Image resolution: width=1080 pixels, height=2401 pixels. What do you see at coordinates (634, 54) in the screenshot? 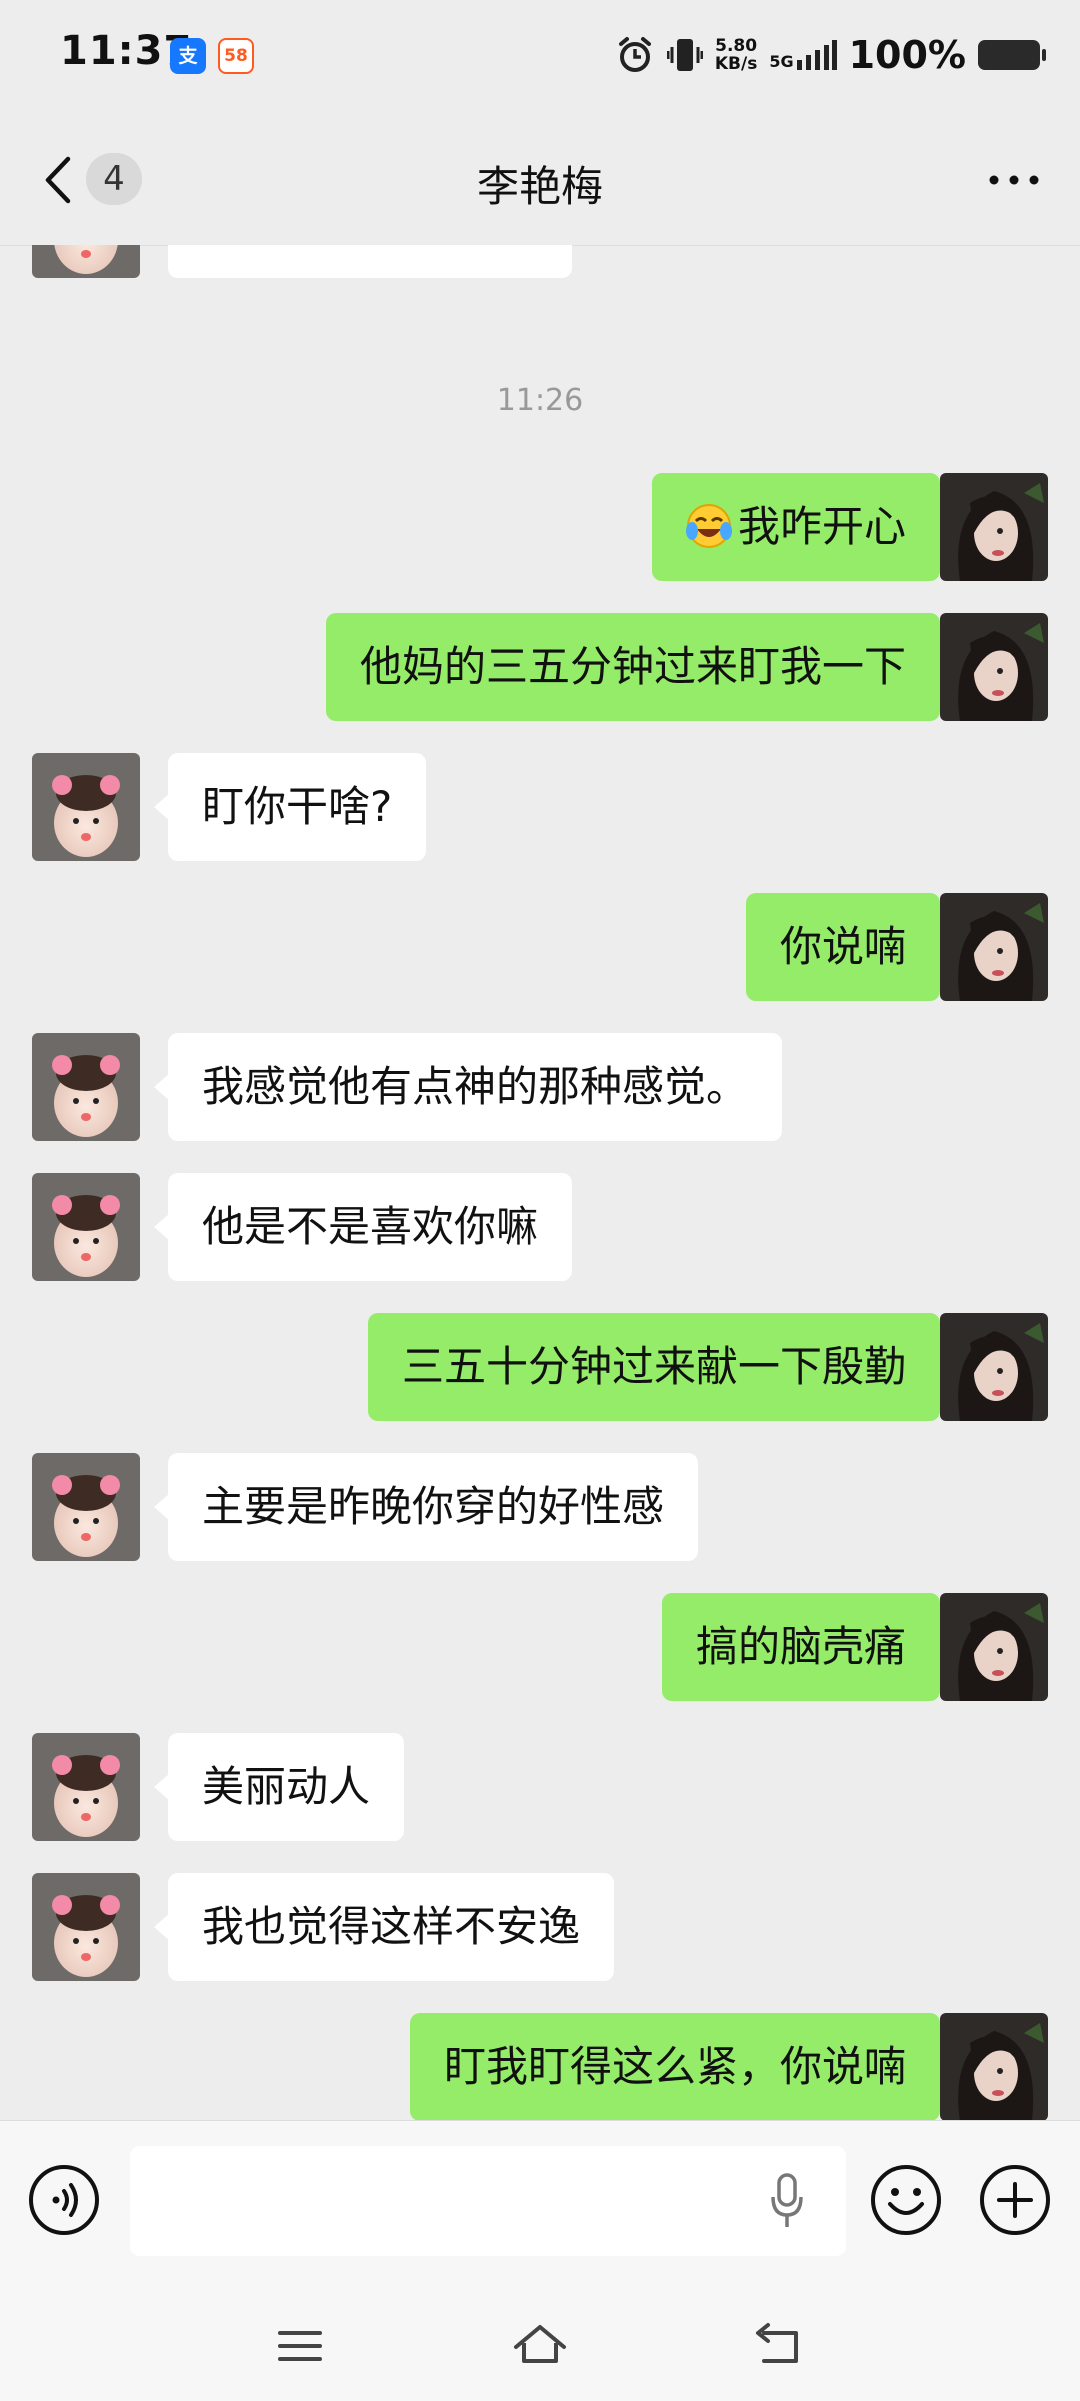
I see `alarm-icon` at bounding box center [634, 54].